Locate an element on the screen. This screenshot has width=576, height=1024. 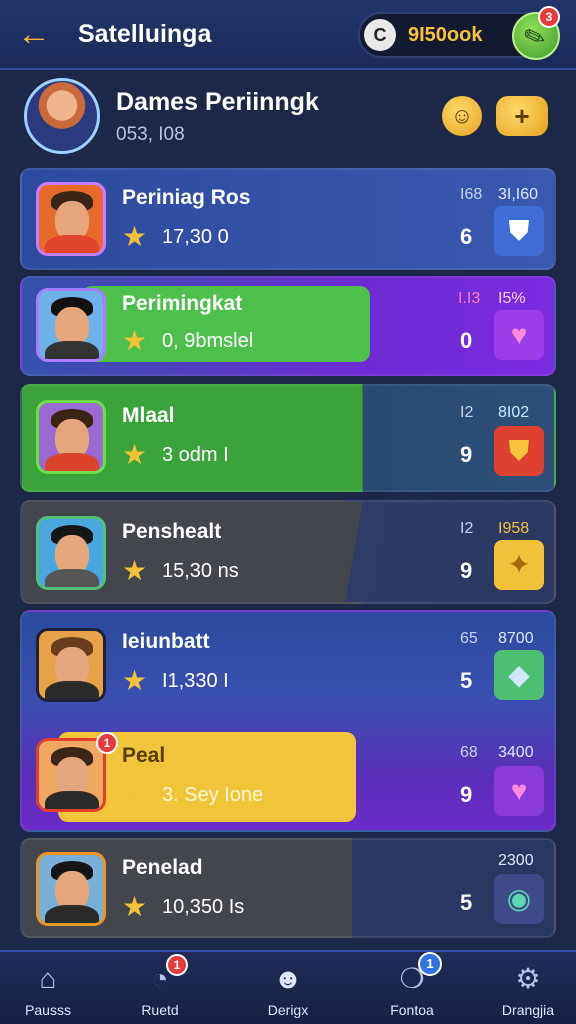
puzzle-icon: ✦ is located at coordinates (519, 565).